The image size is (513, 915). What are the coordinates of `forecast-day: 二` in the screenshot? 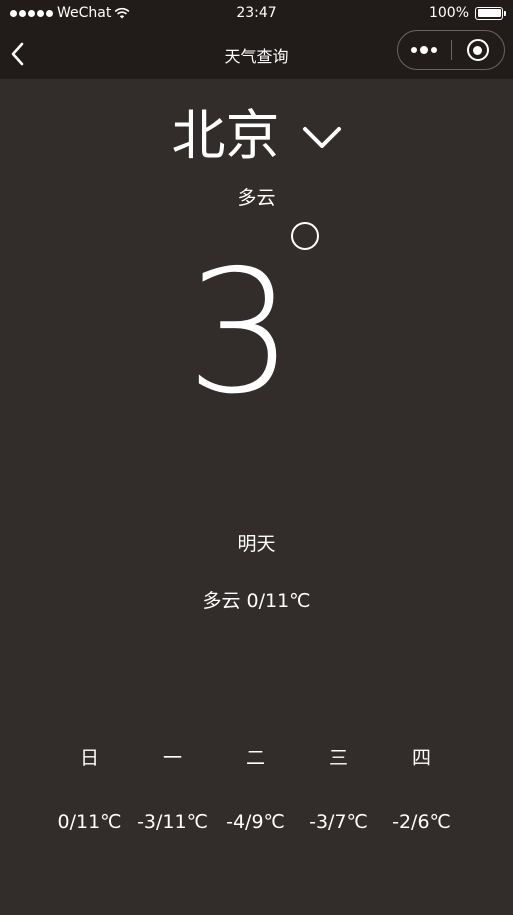 It's located at (255, 758).